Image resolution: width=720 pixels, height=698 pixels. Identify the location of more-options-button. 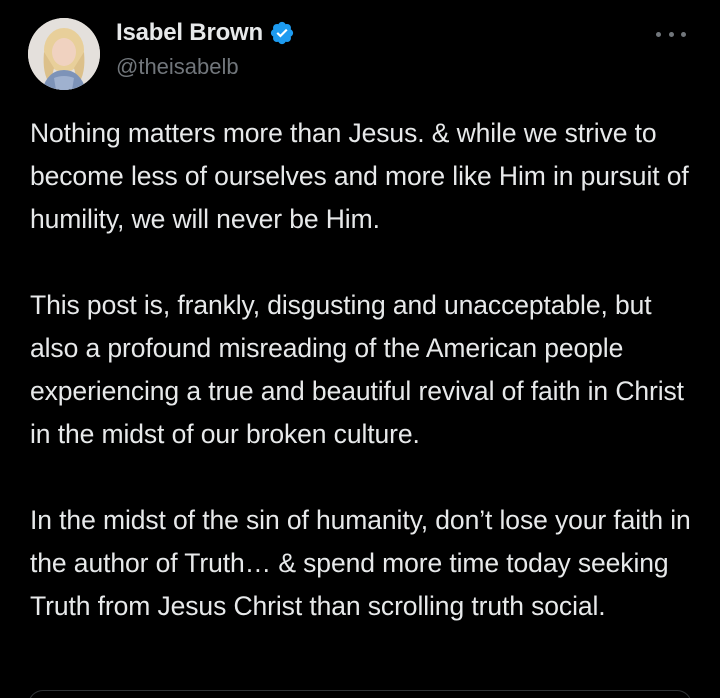
(671, 34).